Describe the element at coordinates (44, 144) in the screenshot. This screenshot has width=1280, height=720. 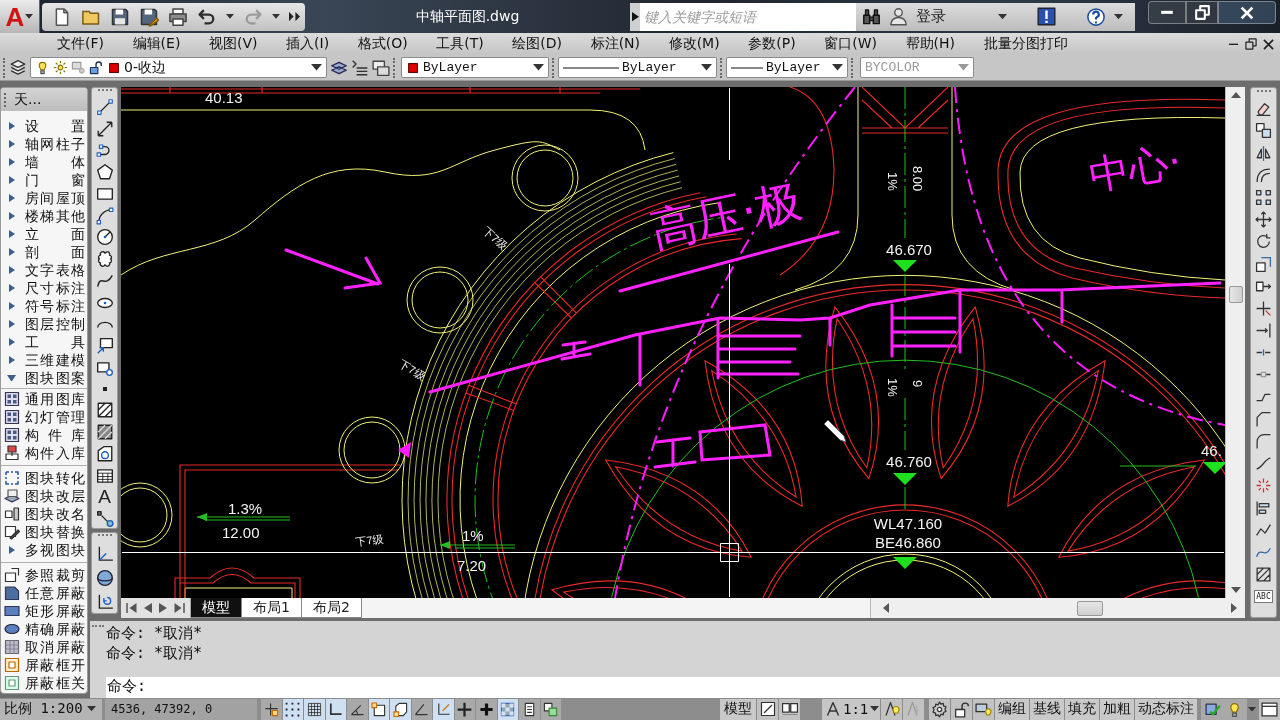
I see `sidebar-item: 轴网柱子` at that location.